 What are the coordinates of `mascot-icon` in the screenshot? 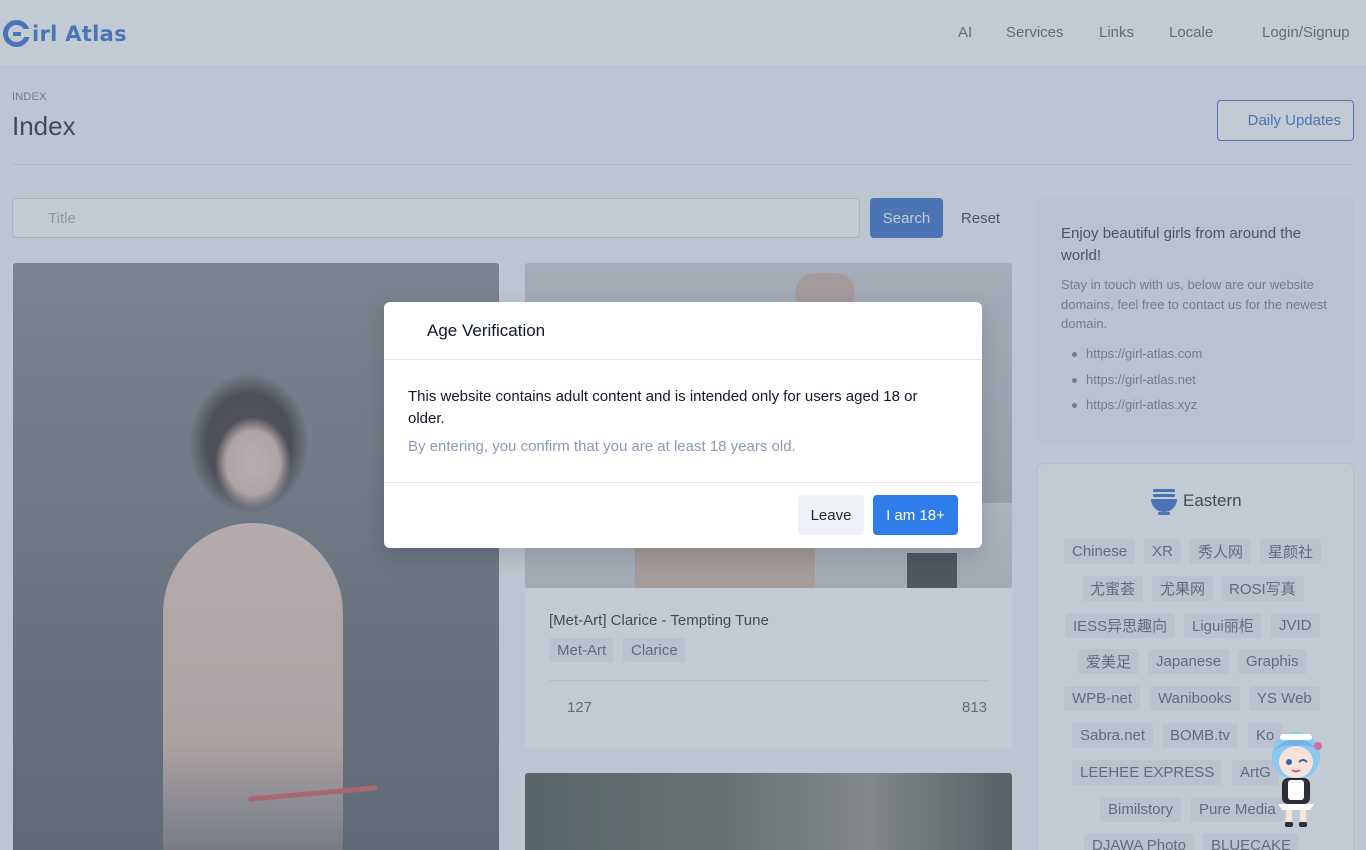 It's located at (1298, 778).